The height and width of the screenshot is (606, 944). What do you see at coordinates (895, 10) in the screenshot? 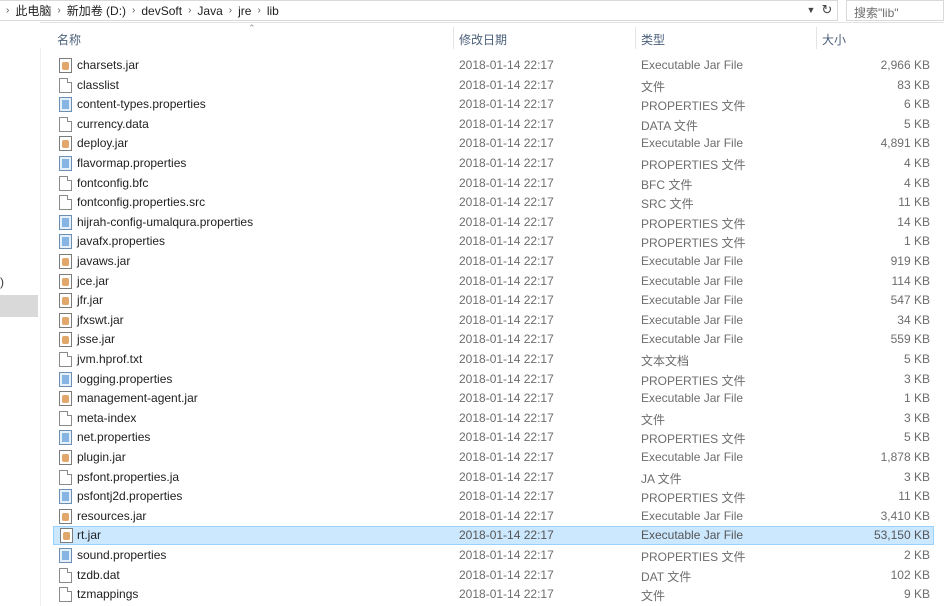
I see `search-input: 搜索"lib"` at bounding box center [895, 10].